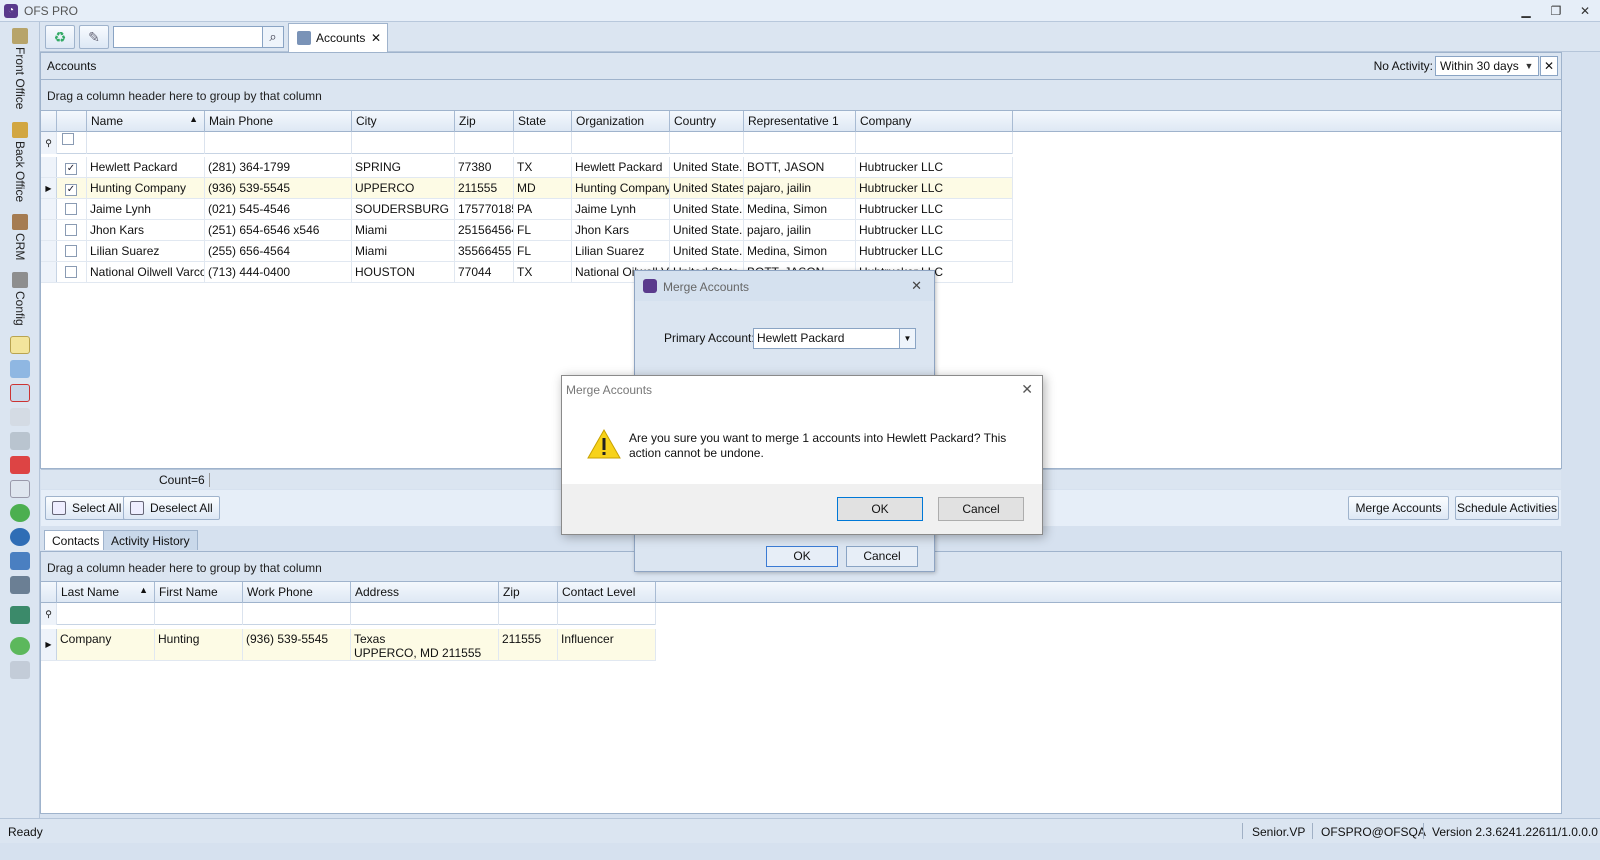  What do you see at coordinates (199, 614) in the screenshot?
I see `filter-first-name` at bounding box center [199, 614].